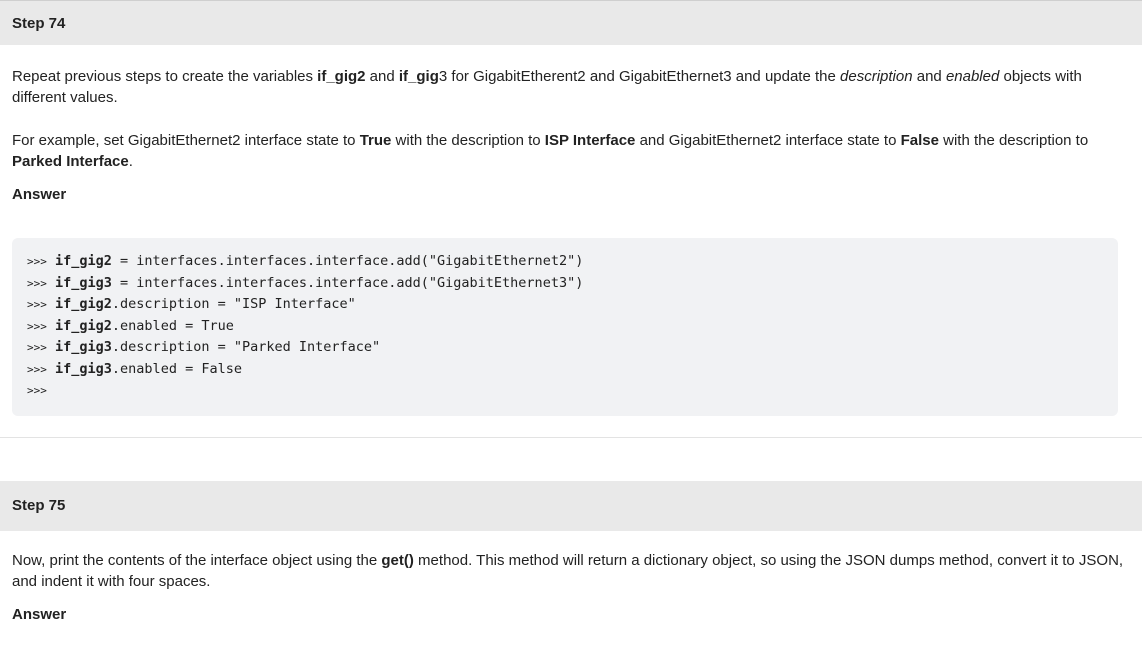  I want to click on value-isp-interface: ISP Interface, so click(590, 140).